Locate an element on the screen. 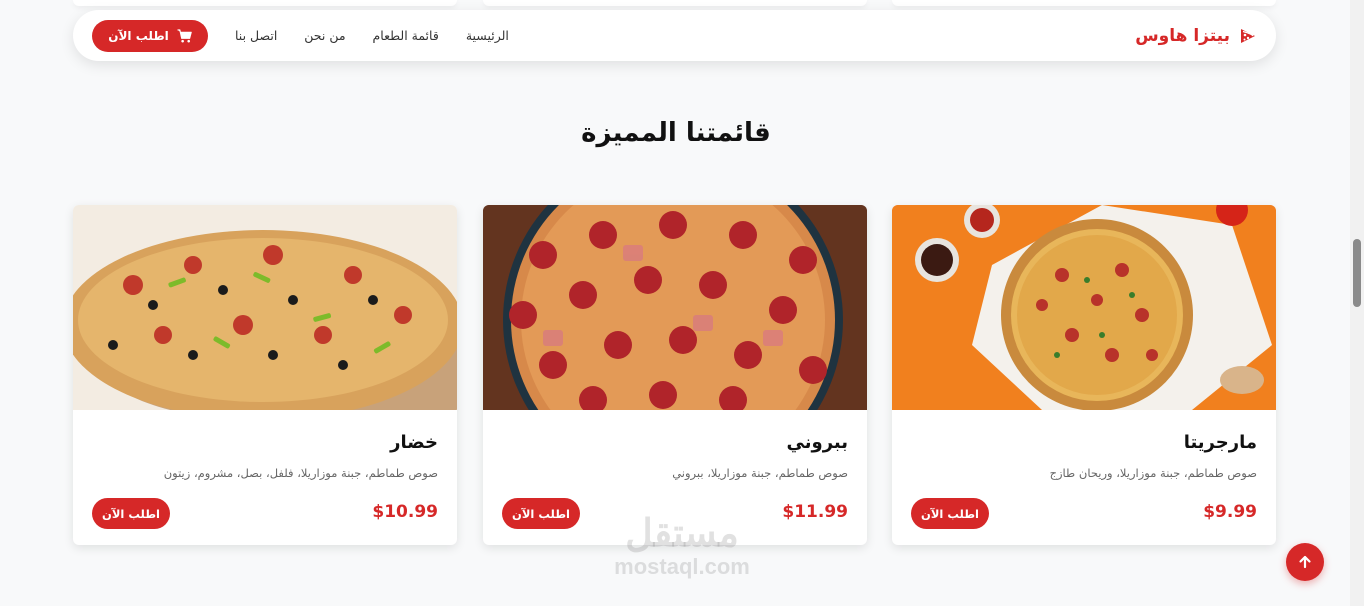 This screenshot has width=1364, height=606. pizza-slice-icon is located at coordinates (1248, 35).